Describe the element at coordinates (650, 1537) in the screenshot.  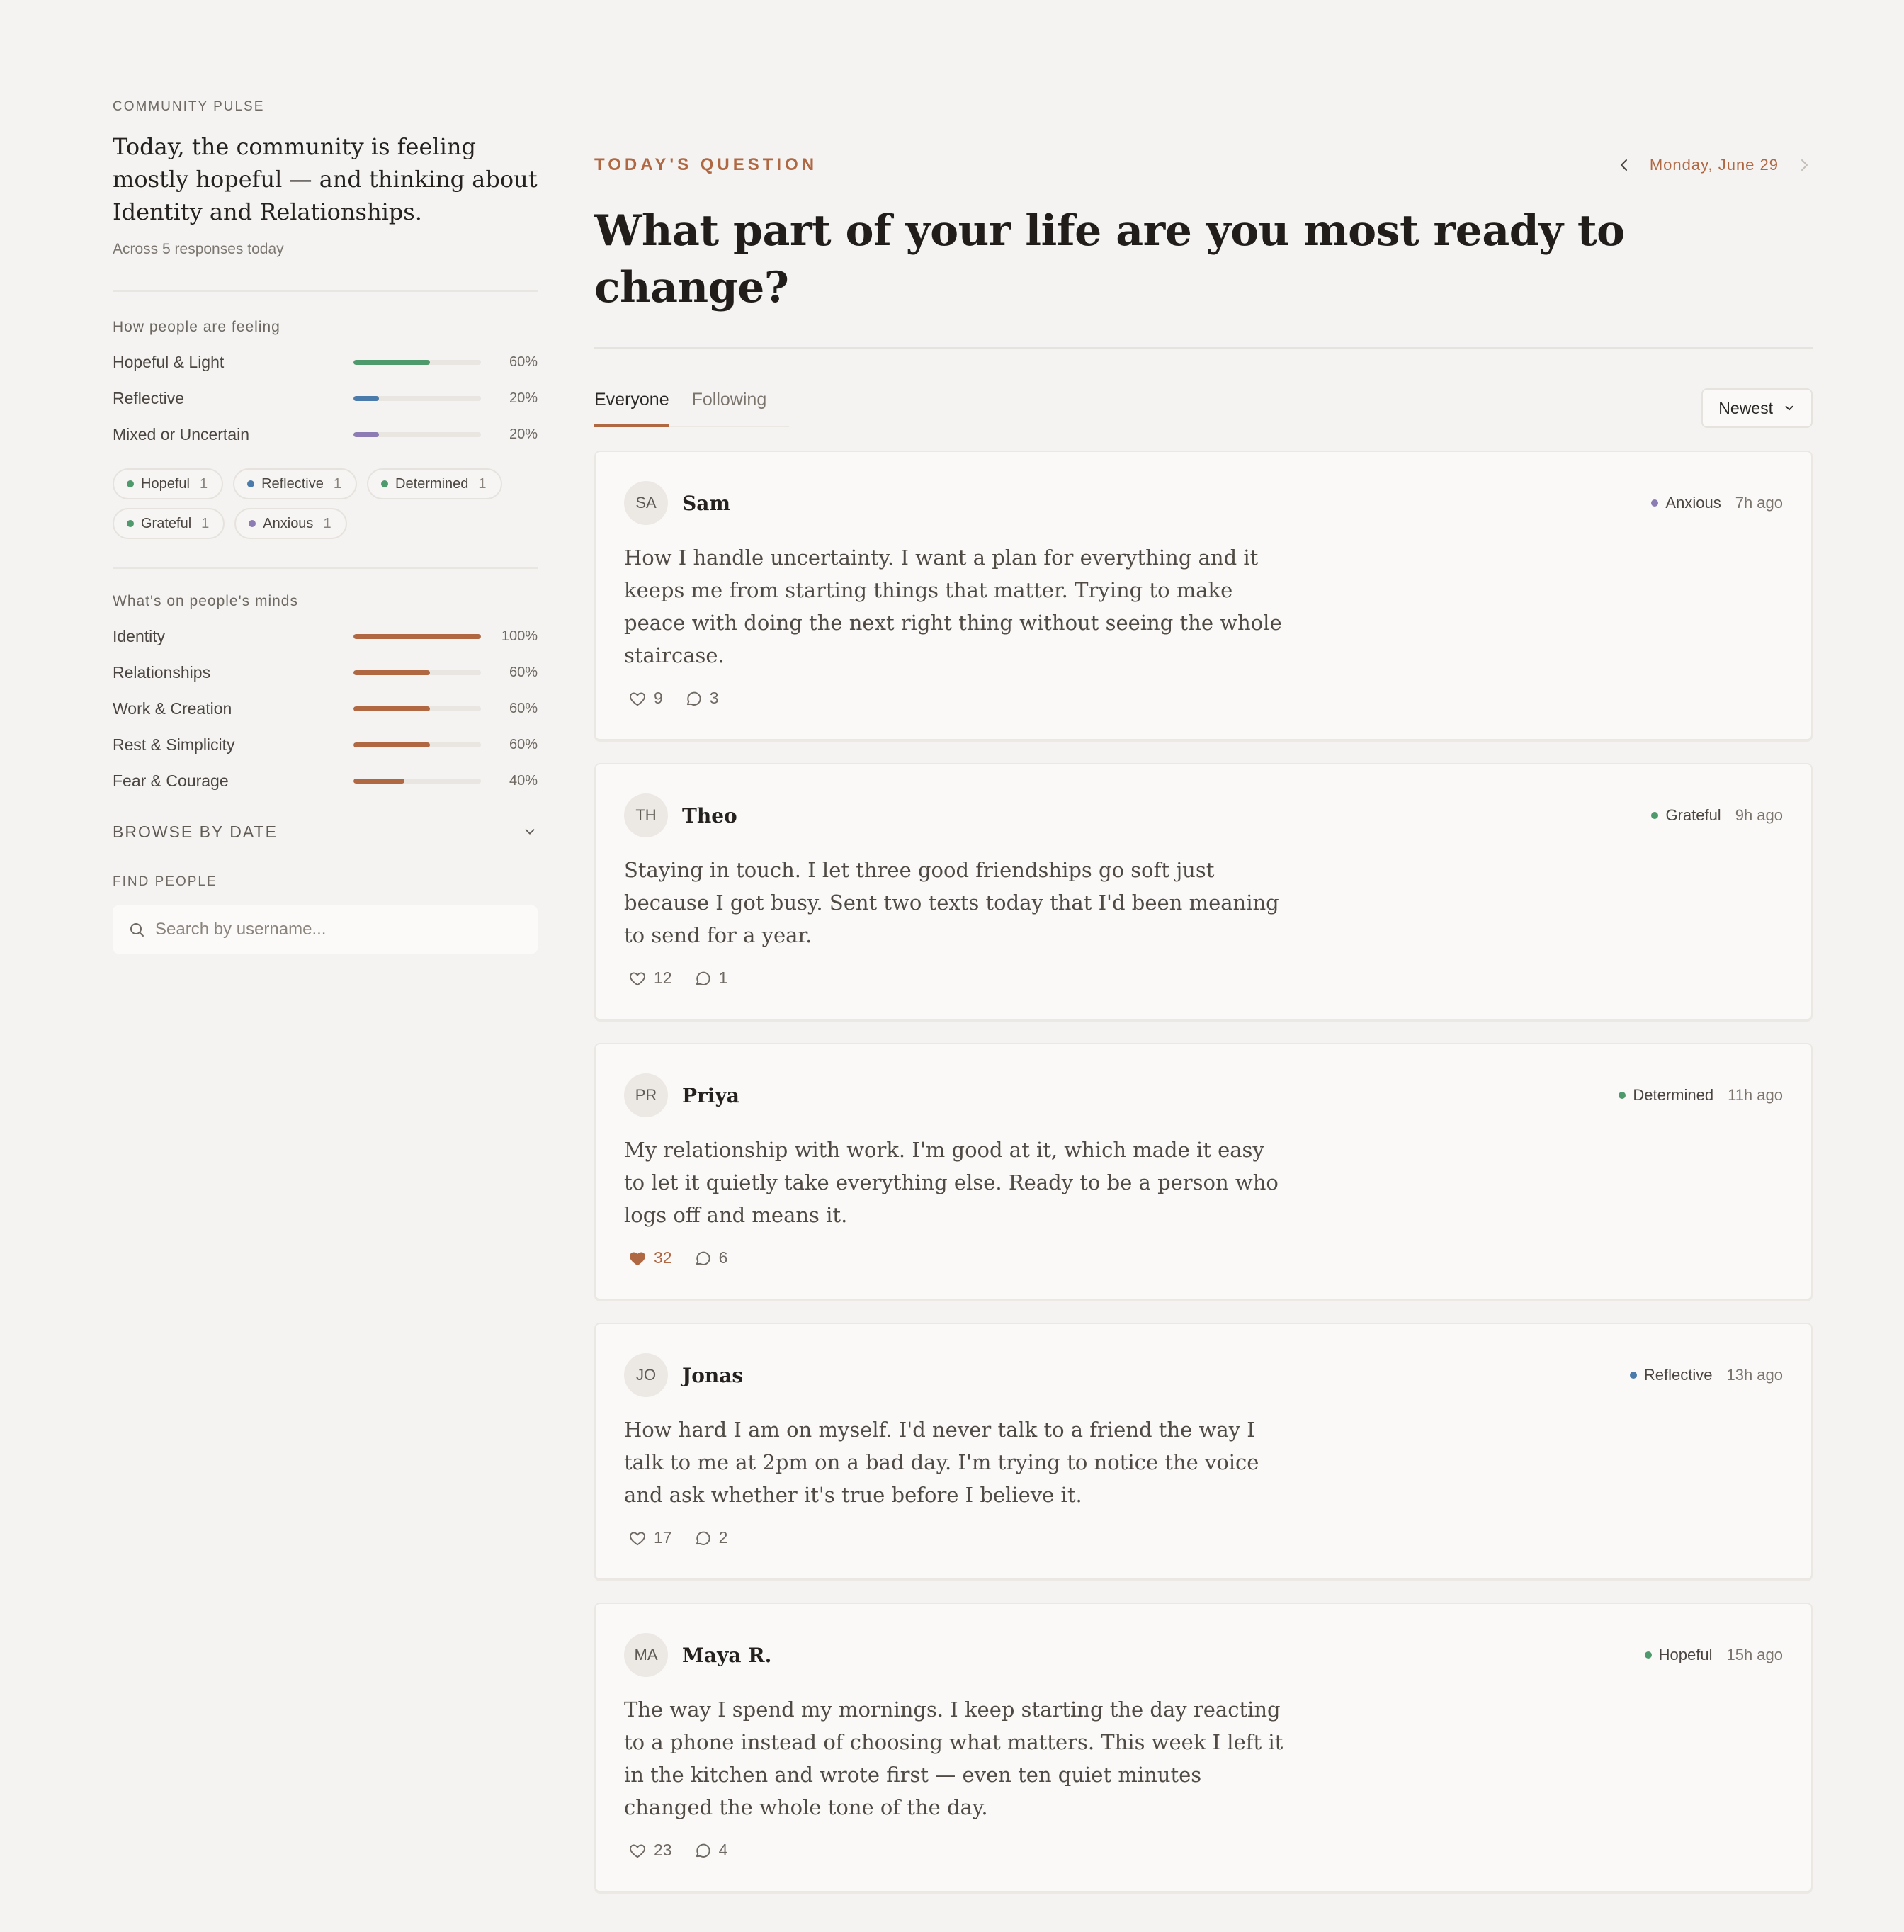
I see `like-button: 17` at that location.